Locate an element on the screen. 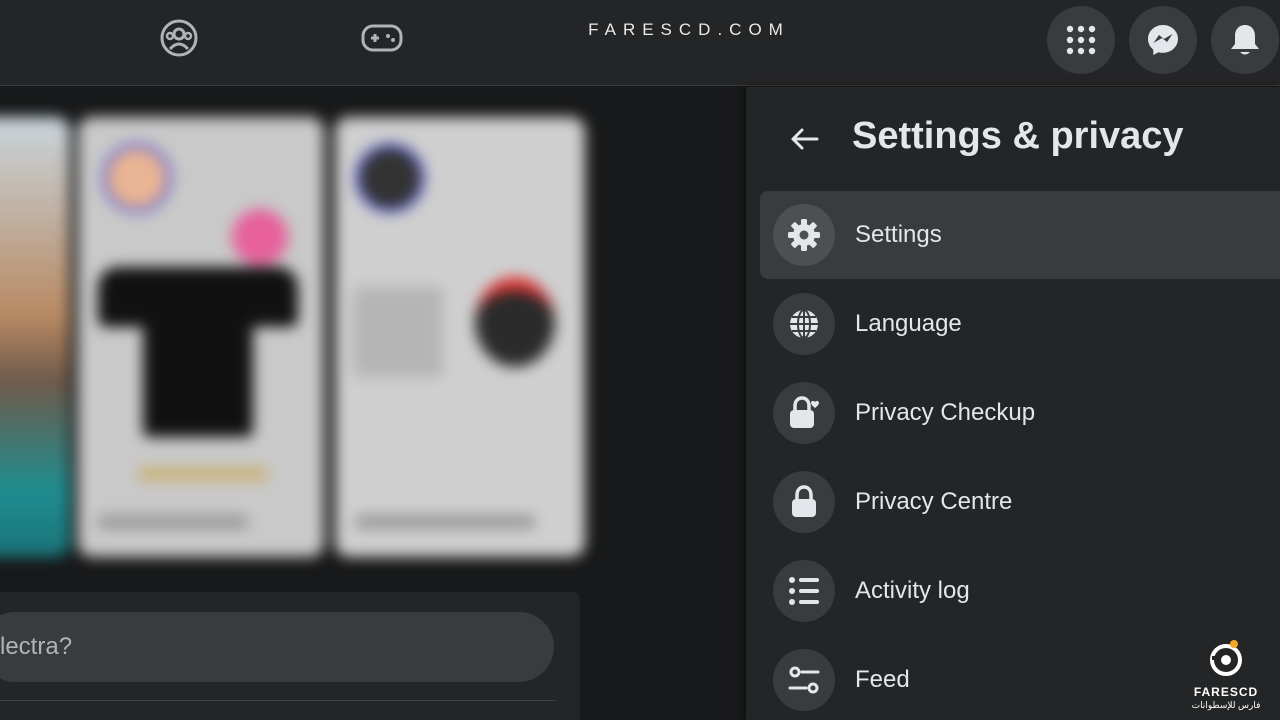  gear-icon is located at coordinates (804, 235).